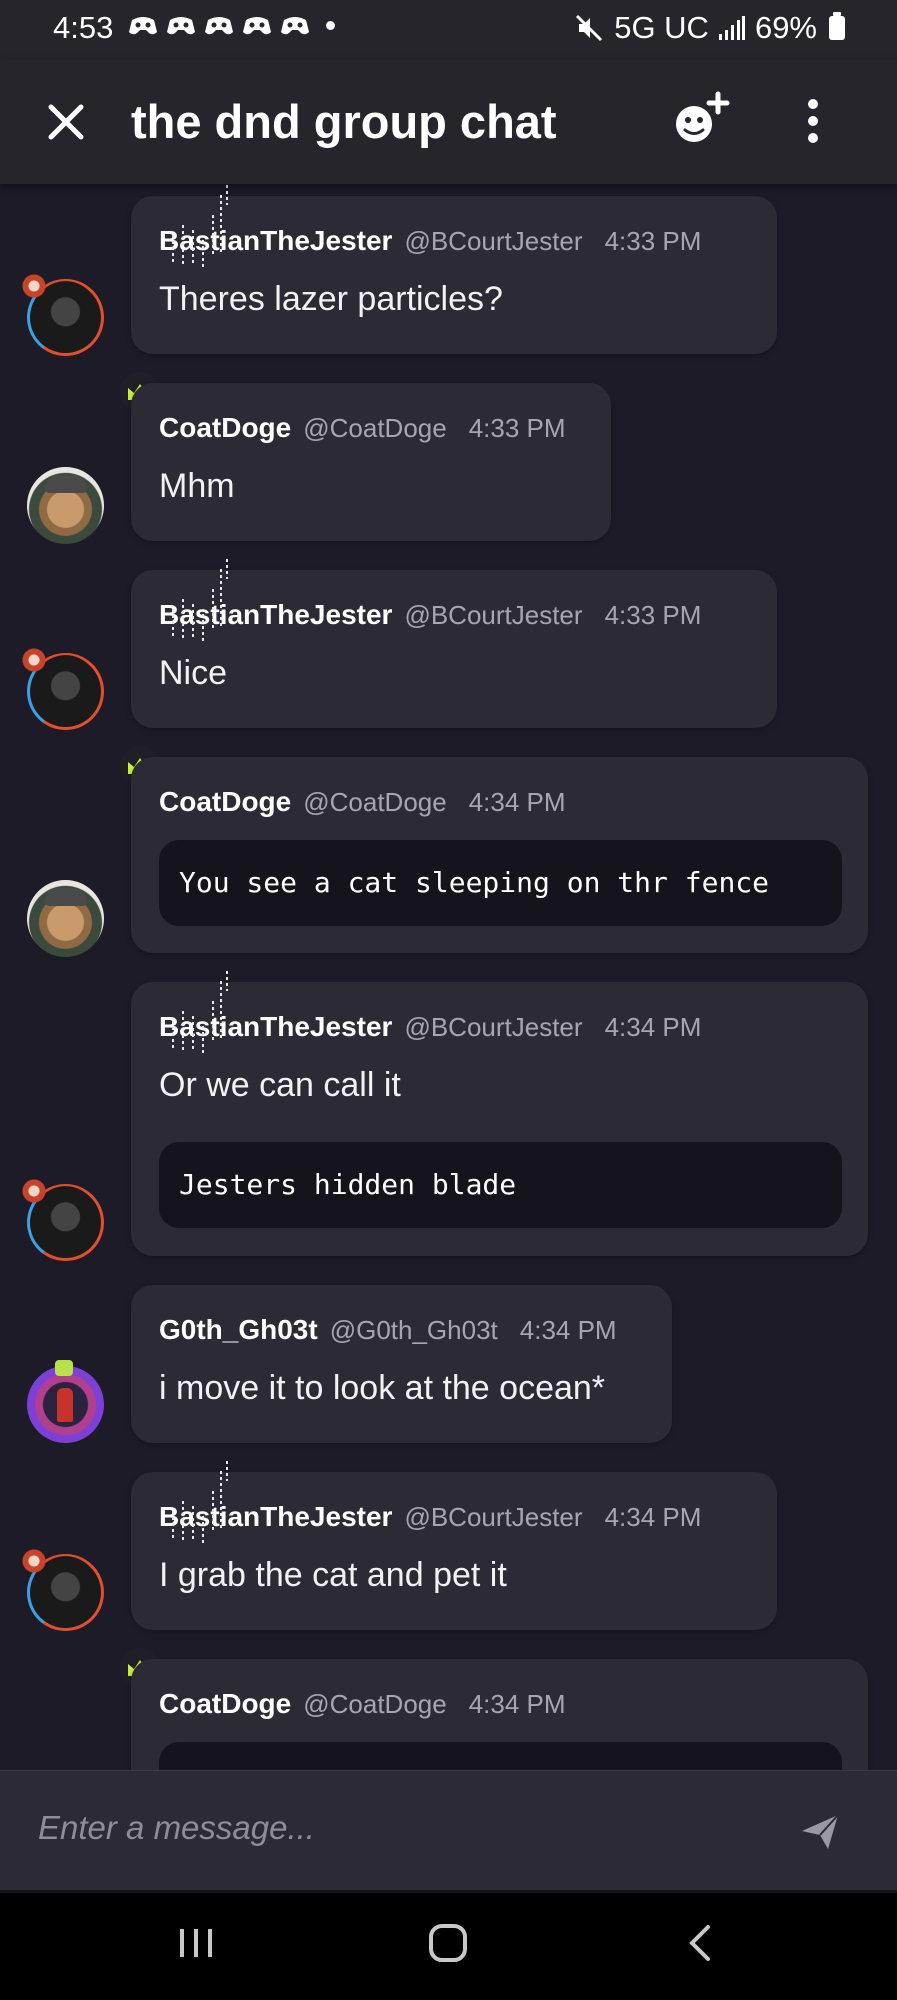 The width and height of the screenshot is (897, 2000). Describe the element at coordinates (83, 27) in the screenshot. I see `status-time: 4:53` at that location.